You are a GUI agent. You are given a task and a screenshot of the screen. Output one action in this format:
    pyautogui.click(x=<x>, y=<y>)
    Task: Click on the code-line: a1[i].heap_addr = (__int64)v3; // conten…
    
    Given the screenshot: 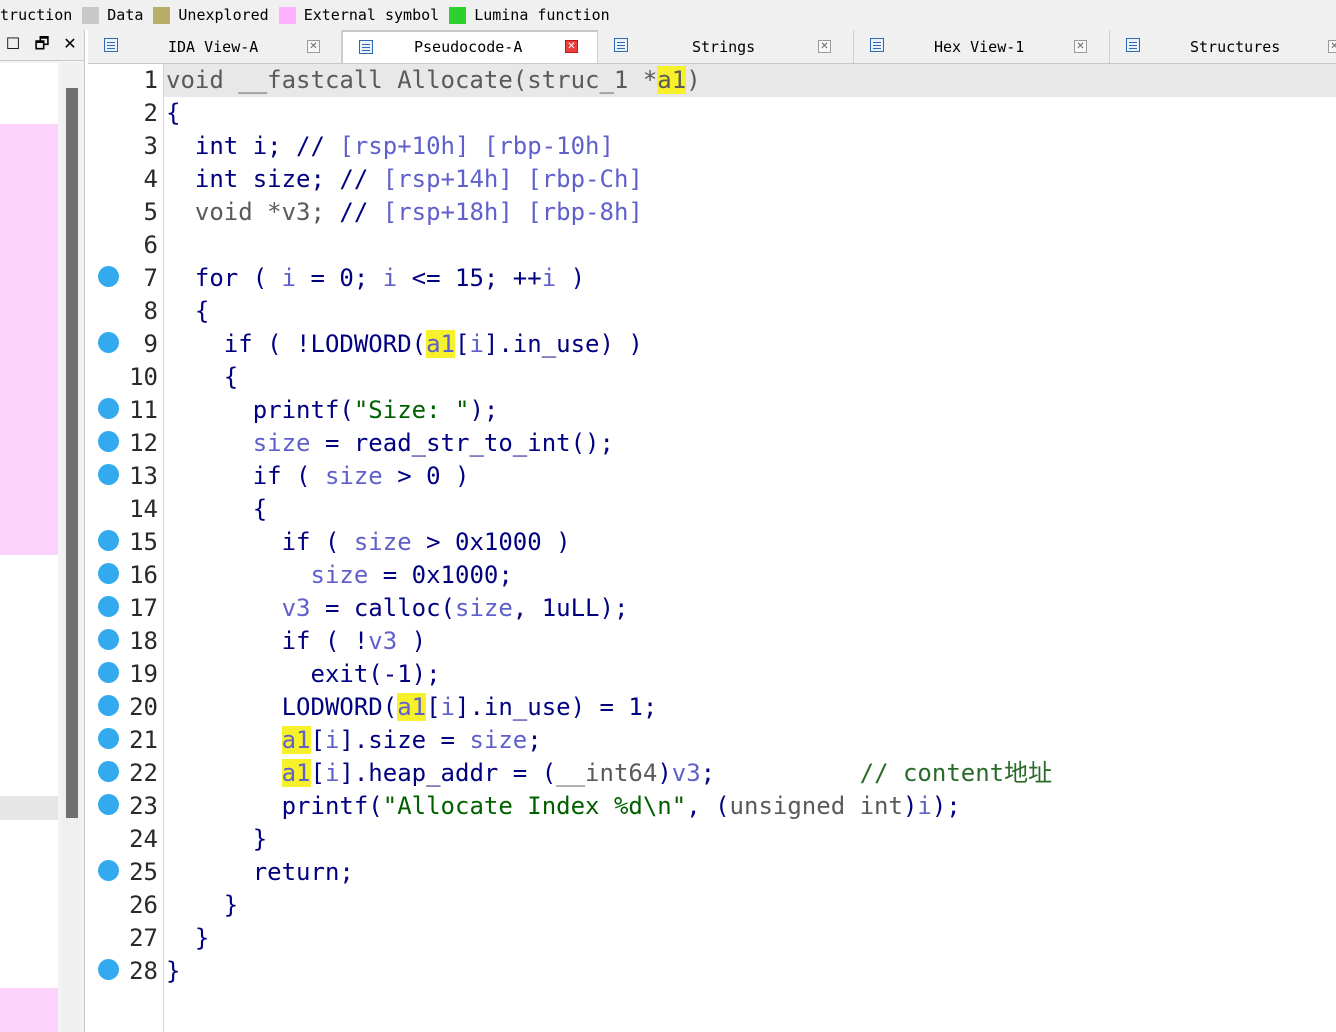 What is the action you would take?
    pyautogui.click(x=609, y=773)
    